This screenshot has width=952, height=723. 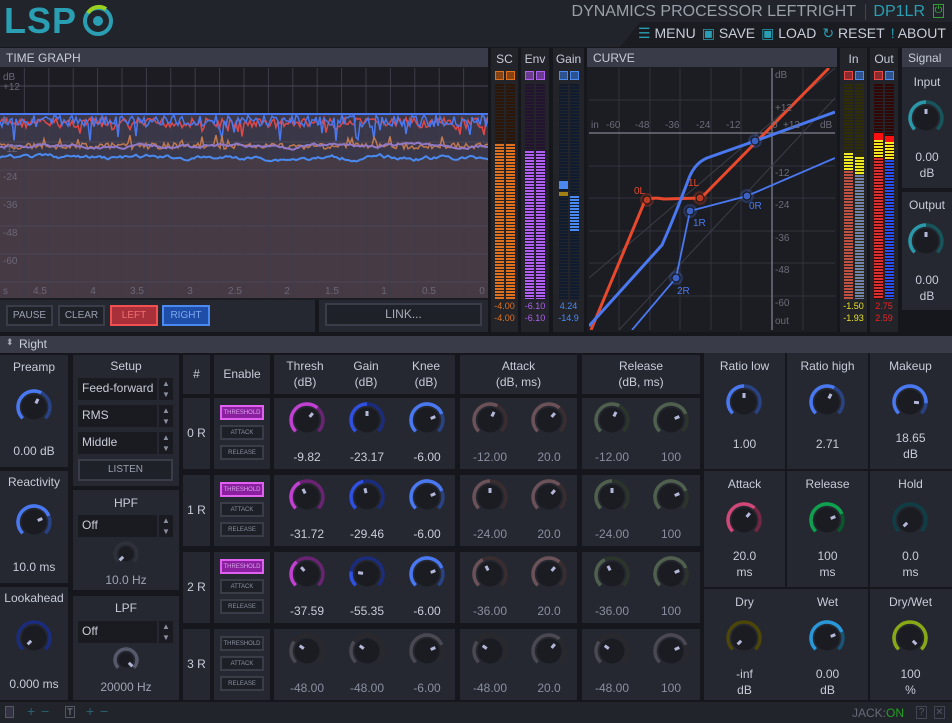 What do you see at coordinates (104, 711) in the screenshot?
I see `font-decrease-icon: −` at bounding box center [104, 711].